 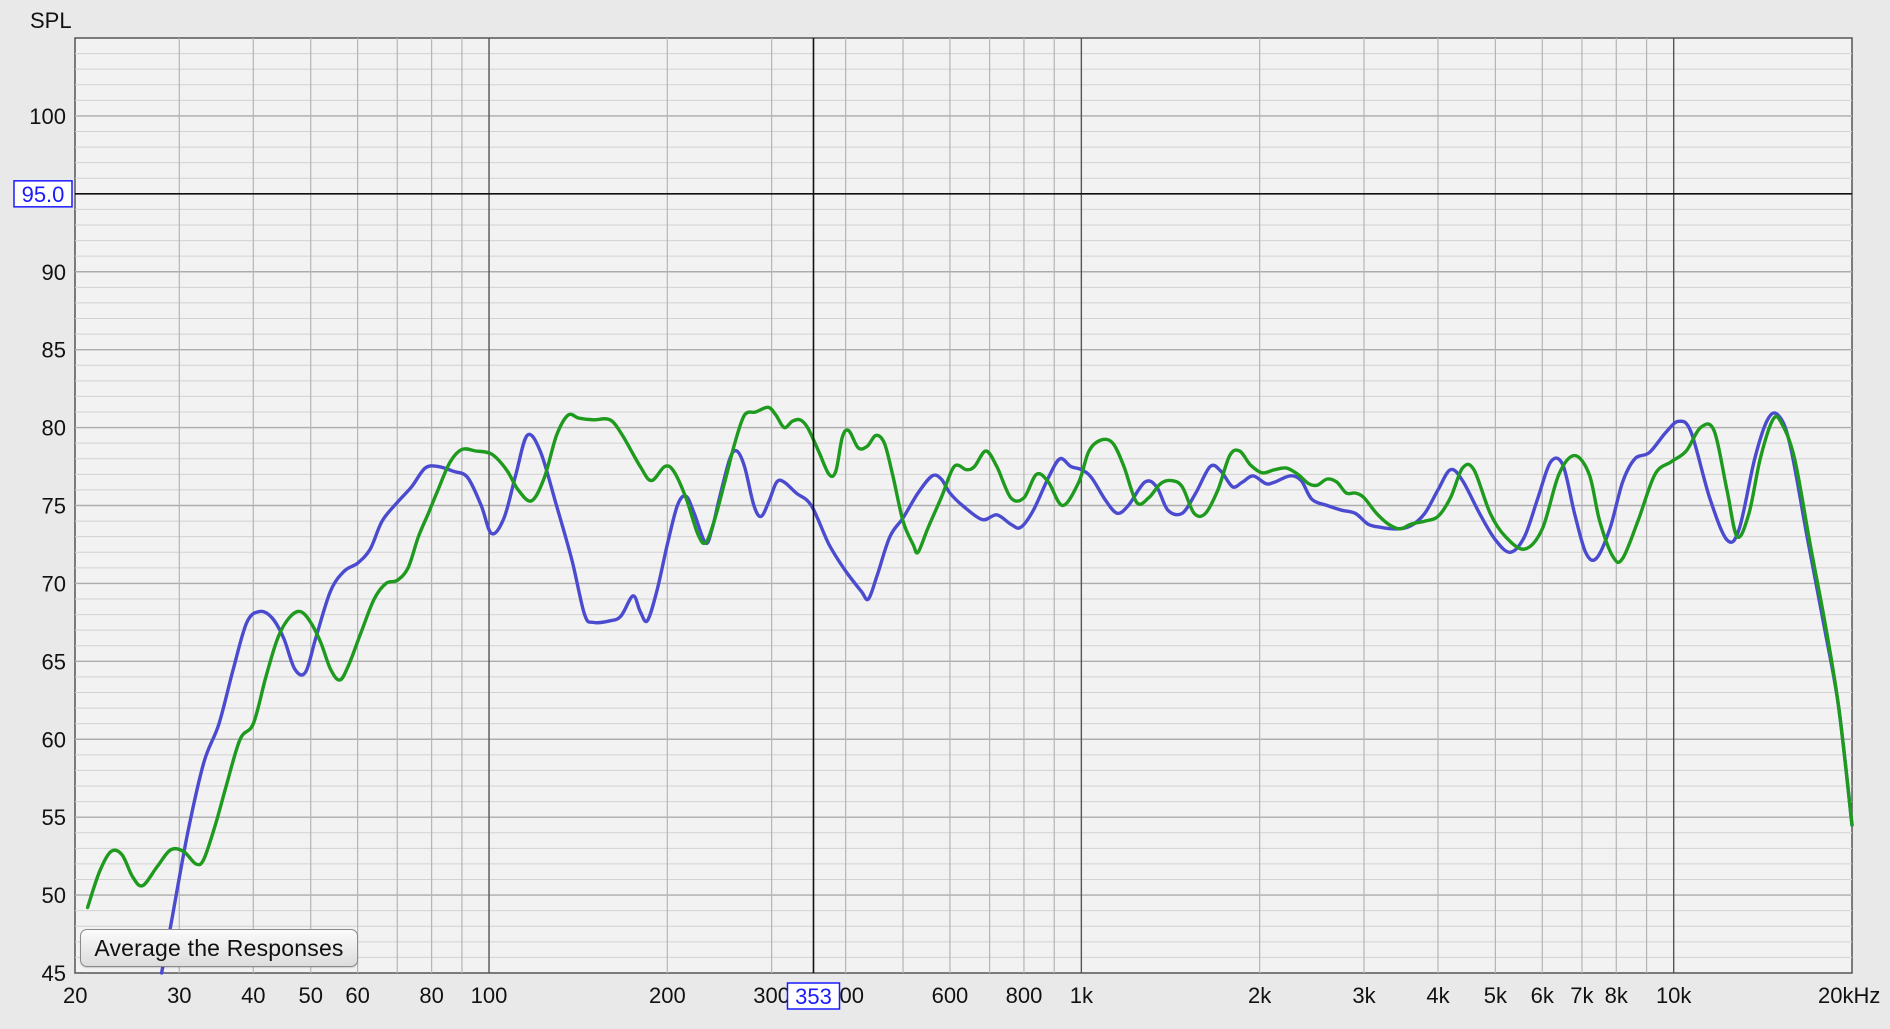 I want to click on x-tick-label: 2k, so click(x=1260, y=995).